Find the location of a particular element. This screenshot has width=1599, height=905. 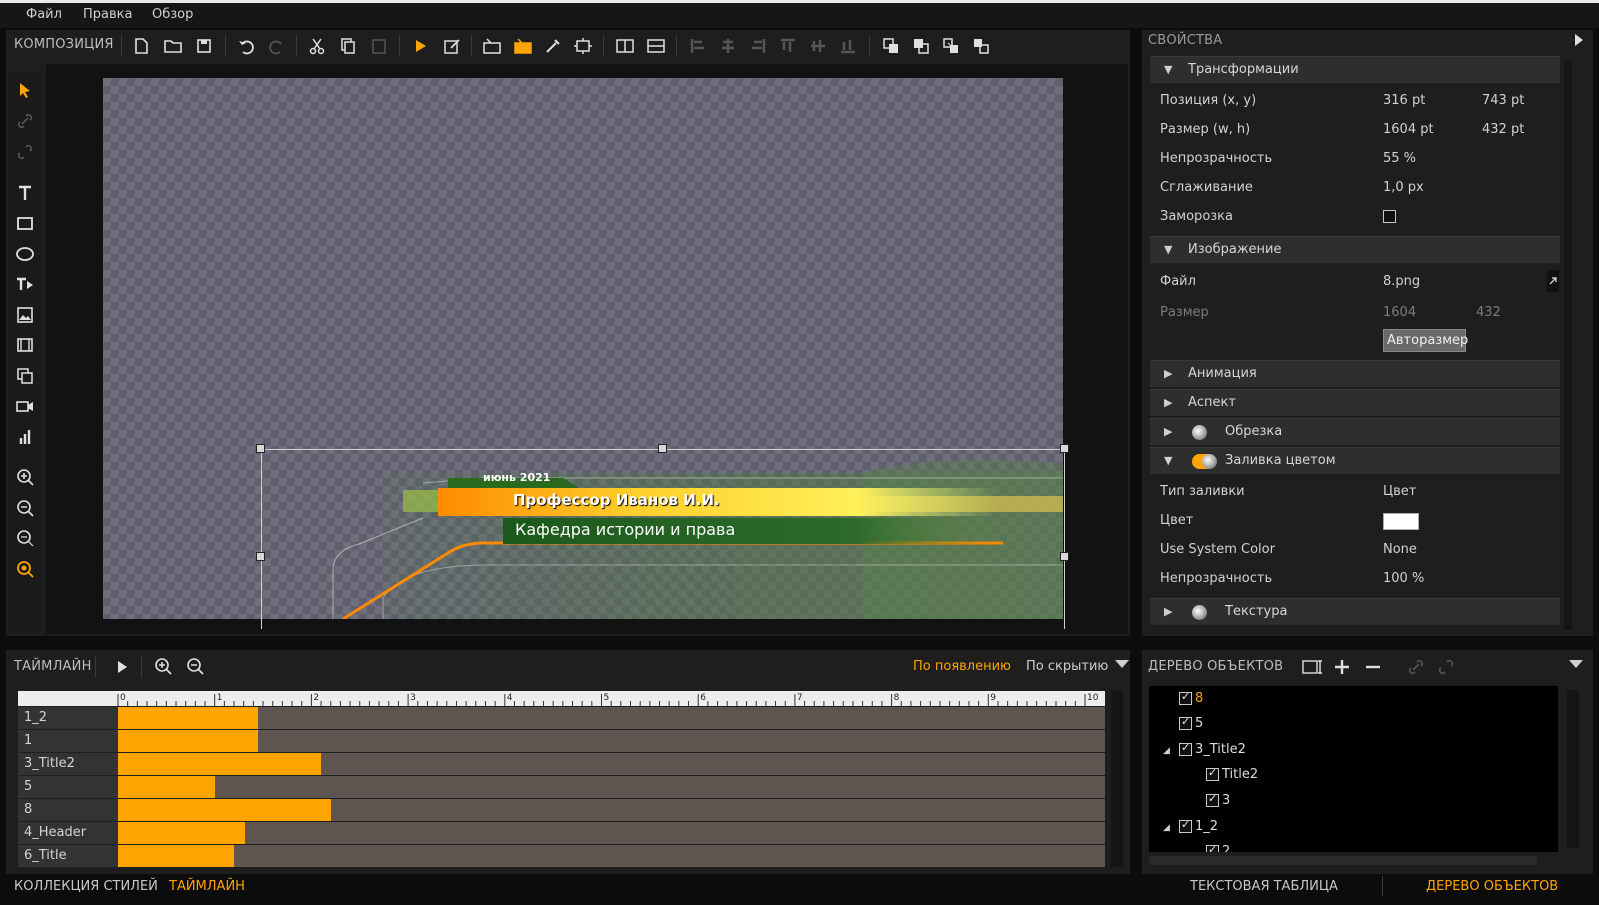

zoom-fit-icon is located at coordinates (25, 538).